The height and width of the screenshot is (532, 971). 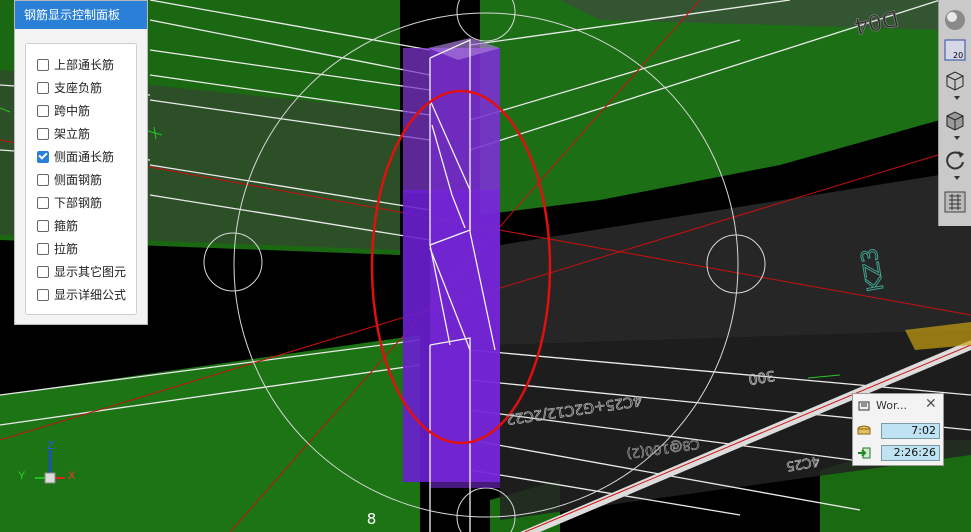 I want to click on rebar-option-8: 拉筋, so click(x=81, y=248).